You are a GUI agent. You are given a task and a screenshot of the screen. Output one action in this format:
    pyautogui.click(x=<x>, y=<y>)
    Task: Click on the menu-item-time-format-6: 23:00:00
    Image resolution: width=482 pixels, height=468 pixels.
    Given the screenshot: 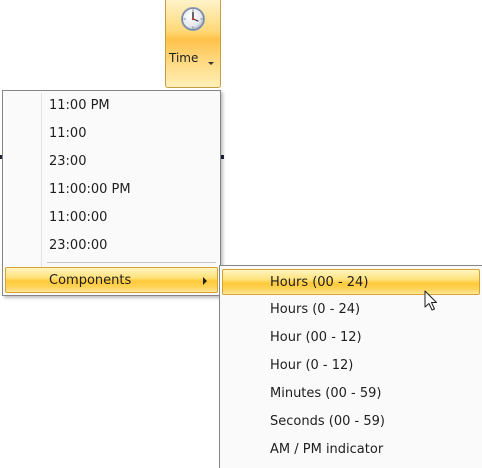 What is the action you would take?
    pyautogui.click(x=111, y=246)
    